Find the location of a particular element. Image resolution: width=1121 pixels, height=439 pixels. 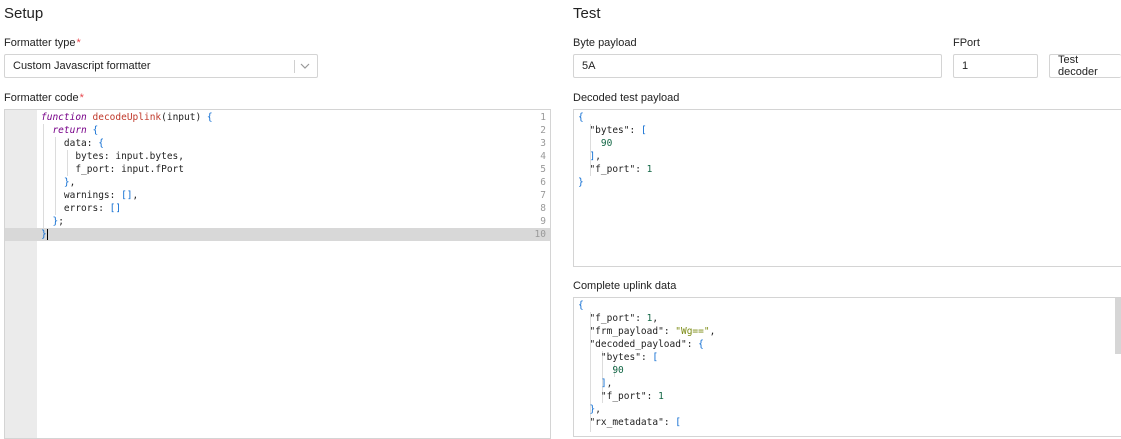

byte-payload-label: Byte payload is located at coordinates (605, 43).